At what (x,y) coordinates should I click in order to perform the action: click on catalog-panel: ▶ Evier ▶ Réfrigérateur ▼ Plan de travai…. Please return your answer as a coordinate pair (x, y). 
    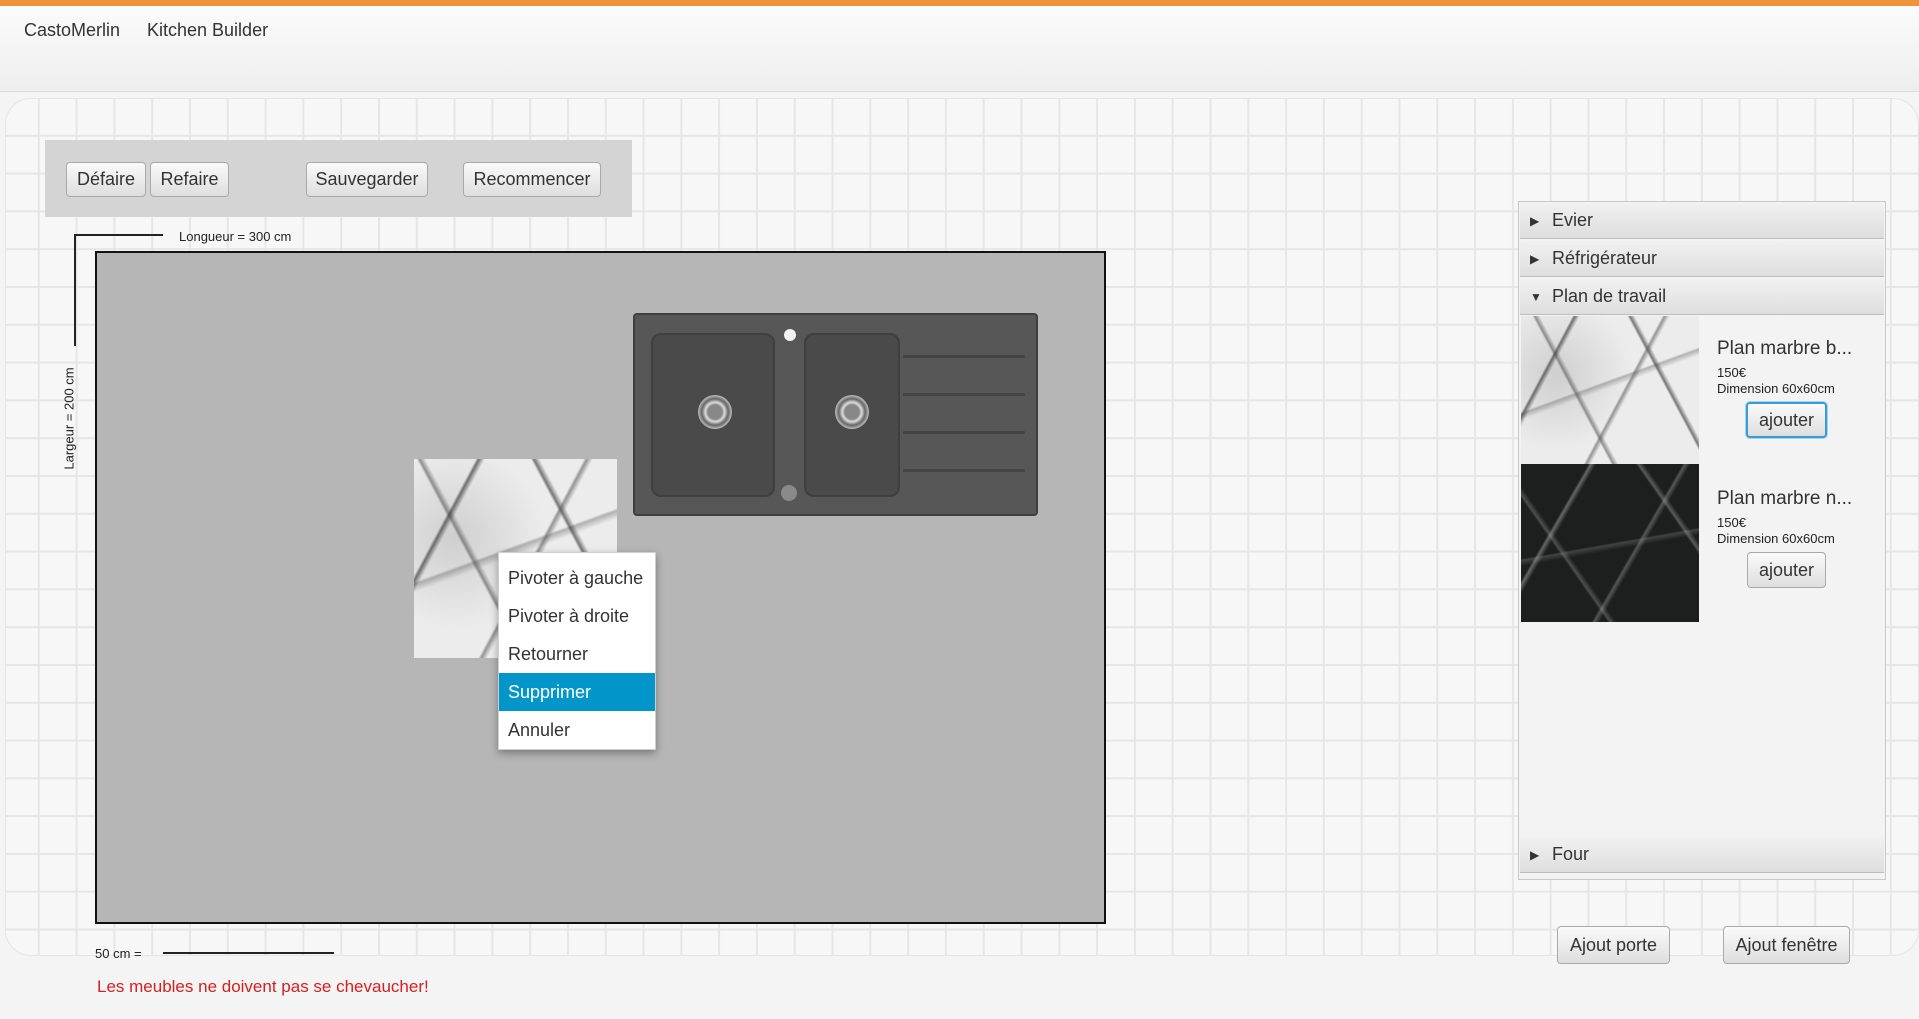
    Looking at the image, I should click on (1702, 540).